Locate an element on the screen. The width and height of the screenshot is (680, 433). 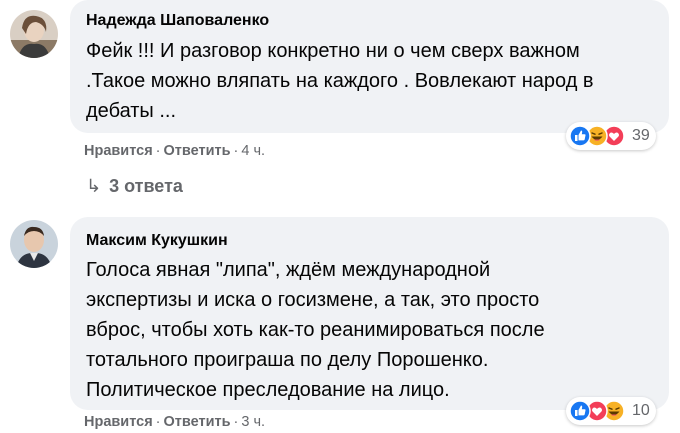
replies-count-label: 3 ответа is located at coordinates (146, 186).